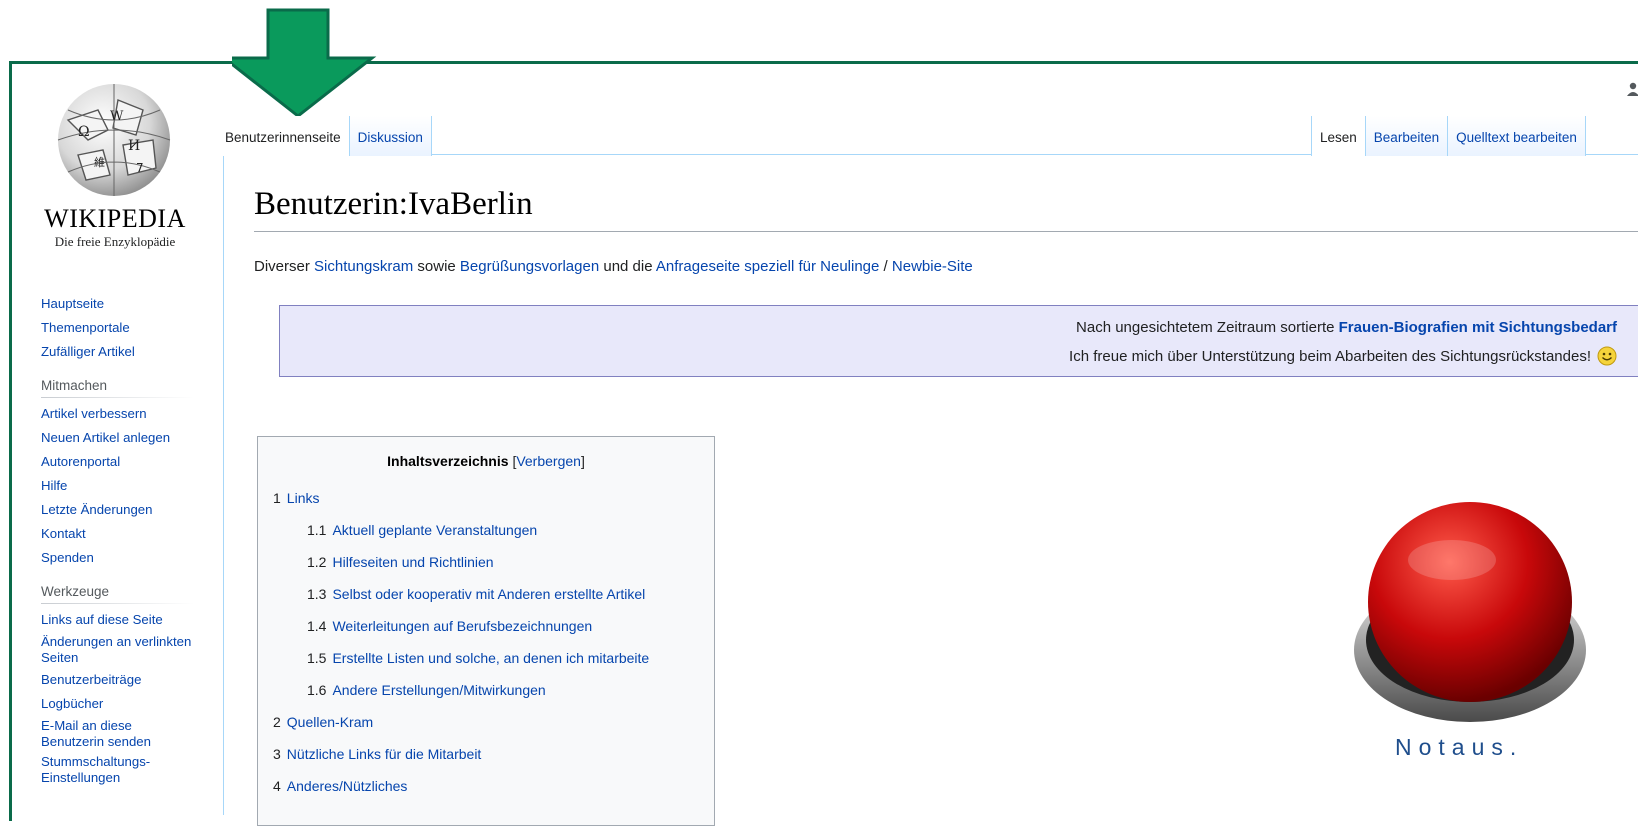 The image size is (1638, 826). Describe the element at coordinates (304, 63) in the screenshot. I see `pointer-arrow-icon` at that location.